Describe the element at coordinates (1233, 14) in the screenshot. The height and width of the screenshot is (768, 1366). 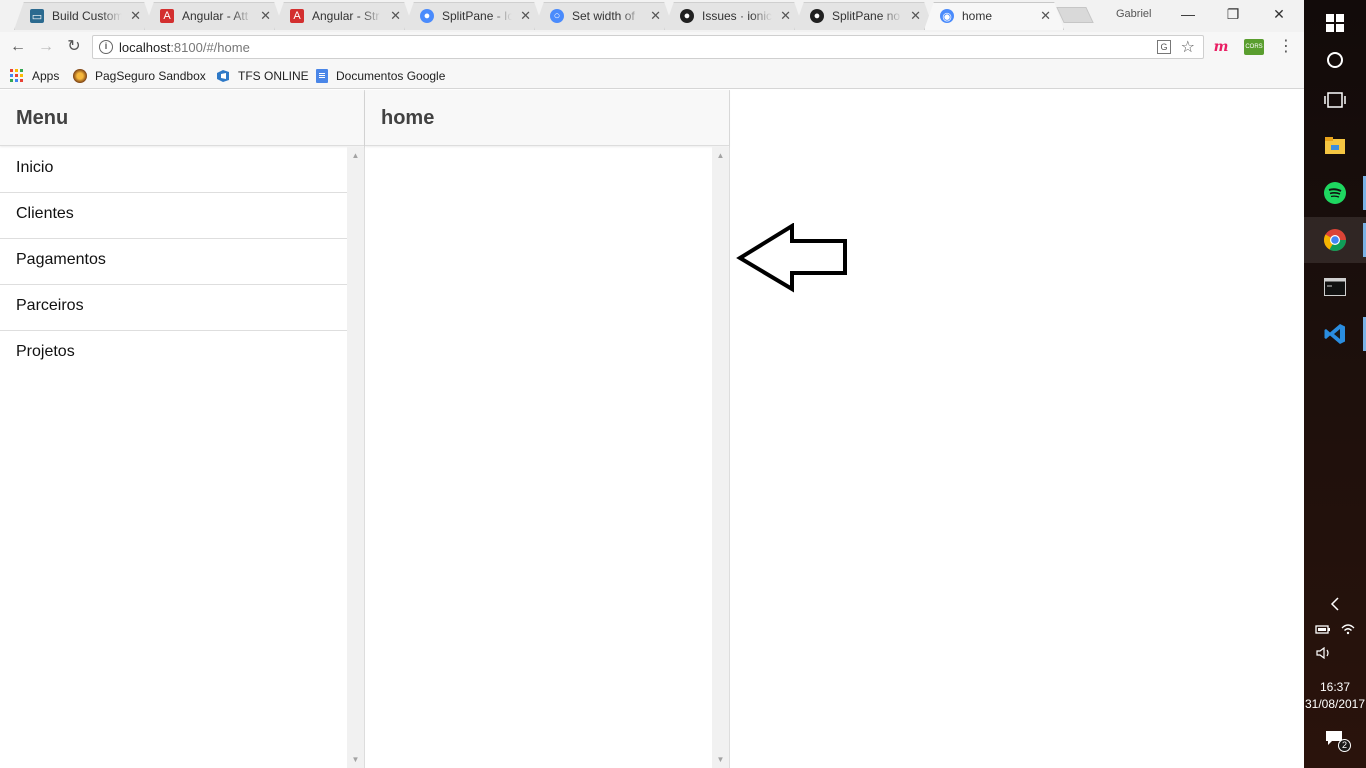
I see `restore-icon: ❐` at that location.